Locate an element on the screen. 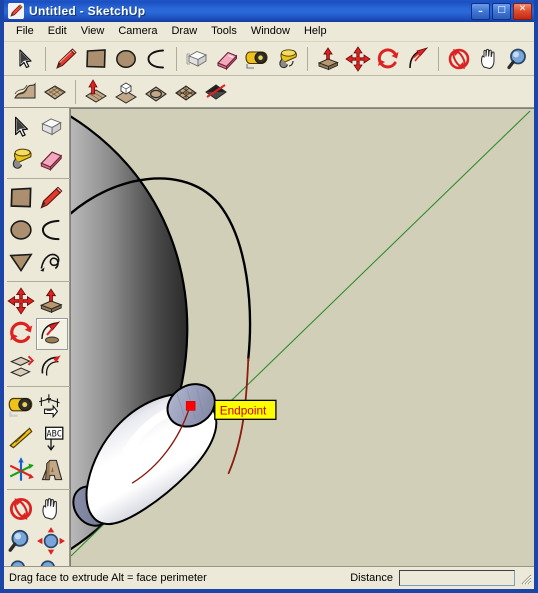 Image resolution: width=538 pixels, height=593 pixels. close-button: ✕ is located at coordinates (522, 11).